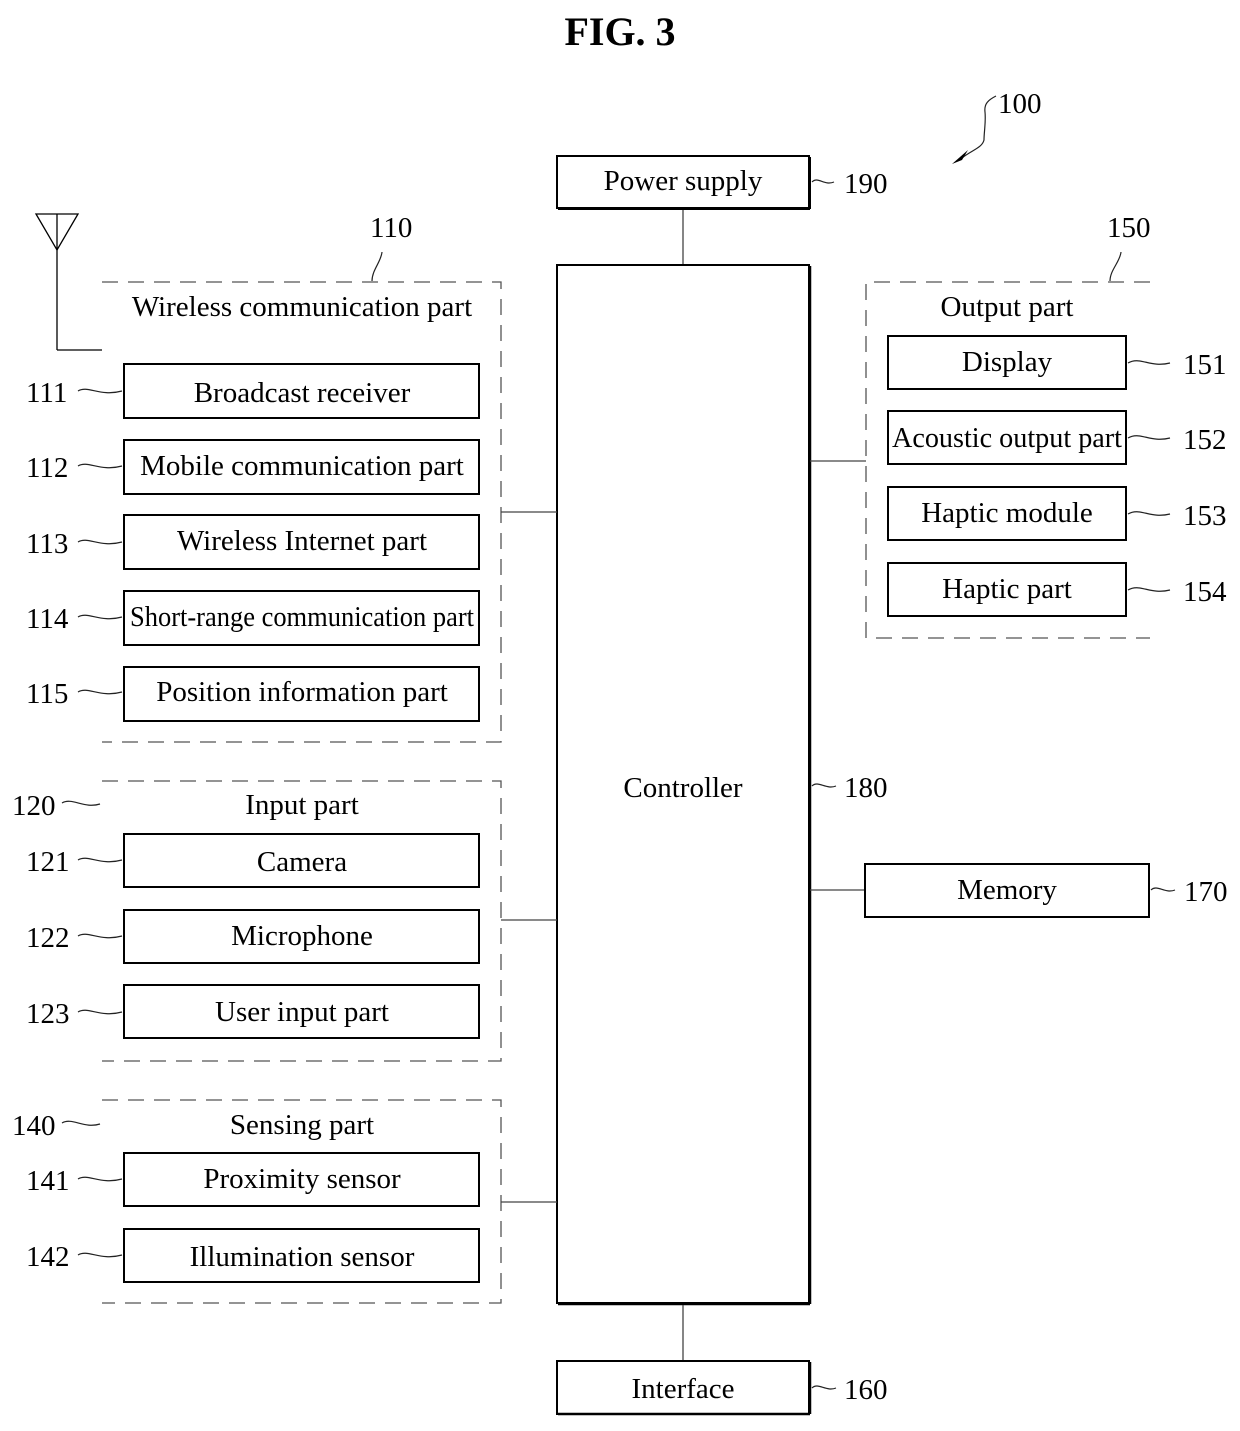  Describe the element at coordinates (47, 619) in the screenshot. I see `short-range-ref: 114` at that location.